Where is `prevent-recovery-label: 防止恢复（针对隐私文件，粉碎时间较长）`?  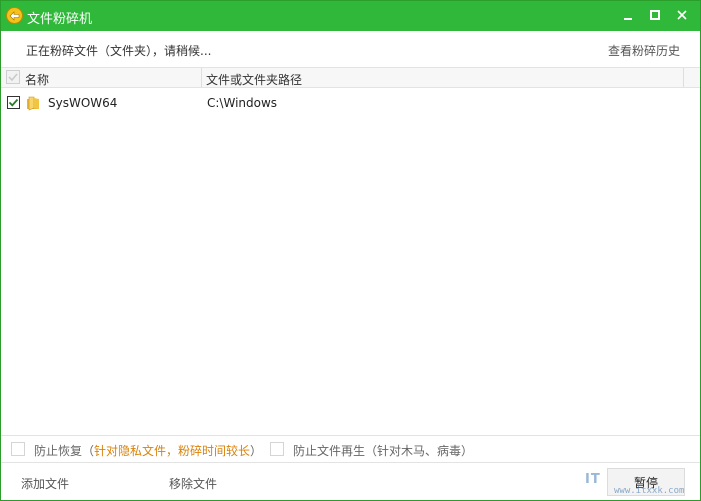 prevent-recovery-label: 防止恢复（针对隐私文件，粉碎时间较长） is located at coordinates (148, 450).